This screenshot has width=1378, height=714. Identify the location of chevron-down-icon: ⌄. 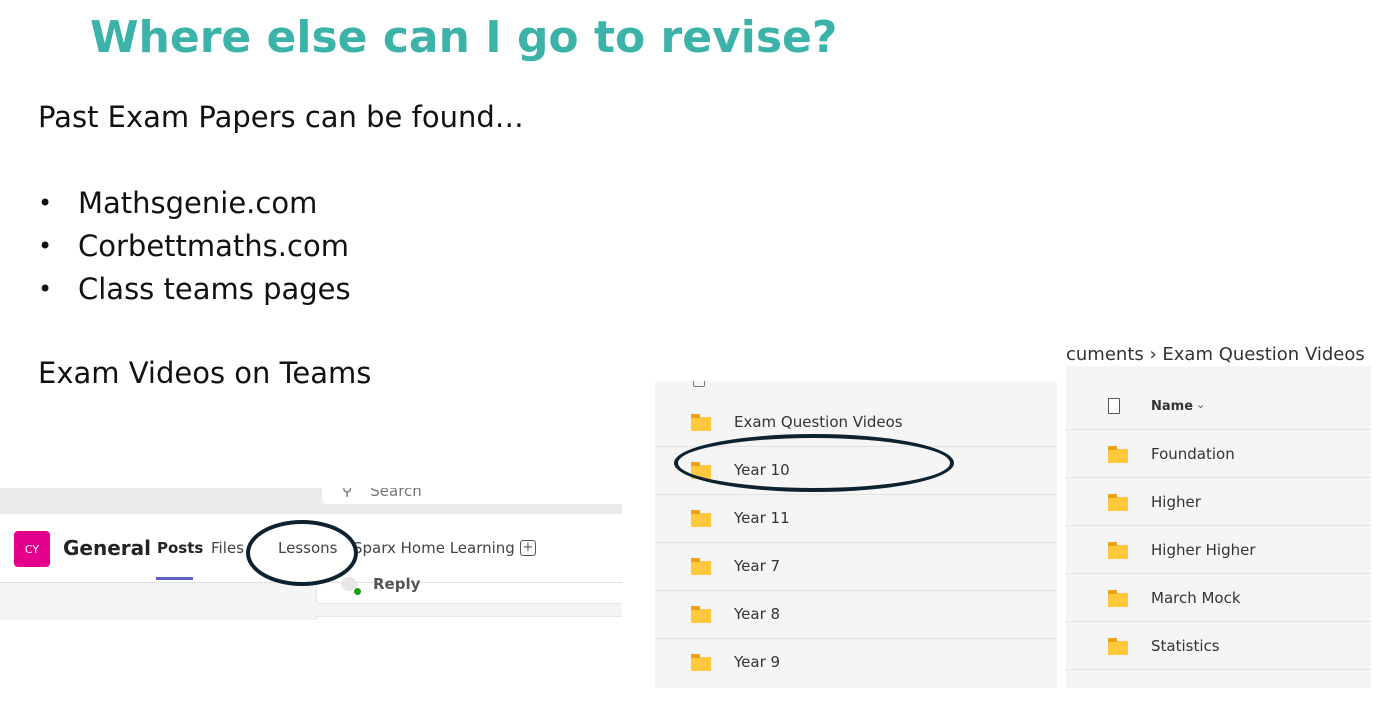
(1201, 404).